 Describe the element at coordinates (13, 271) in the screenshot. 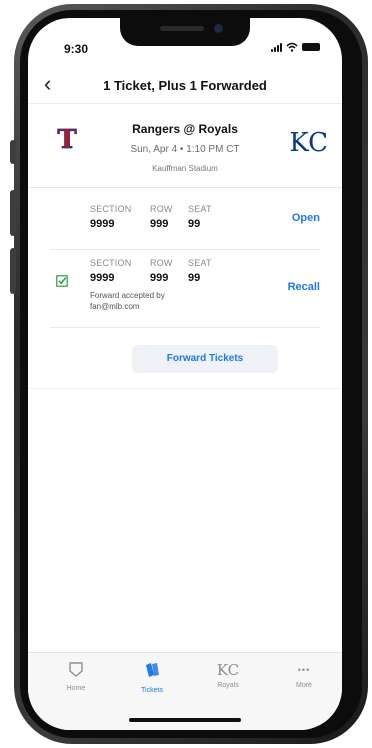

I see `volume-down-button` at that location.